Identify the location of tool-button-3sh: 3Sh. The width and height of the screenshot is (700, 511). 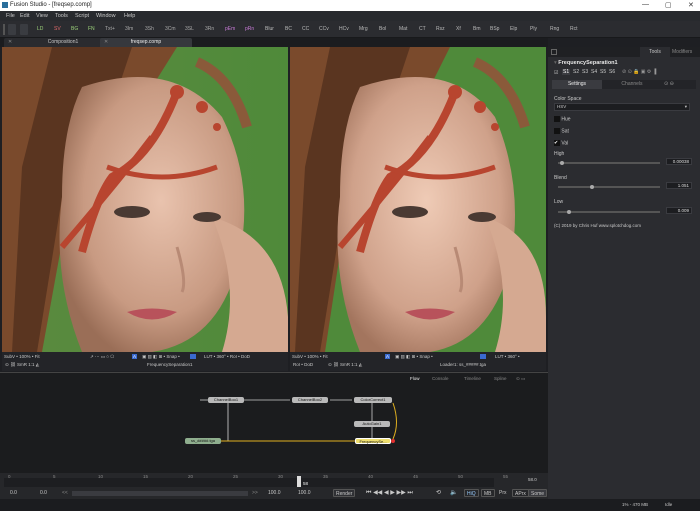
(149, 29).